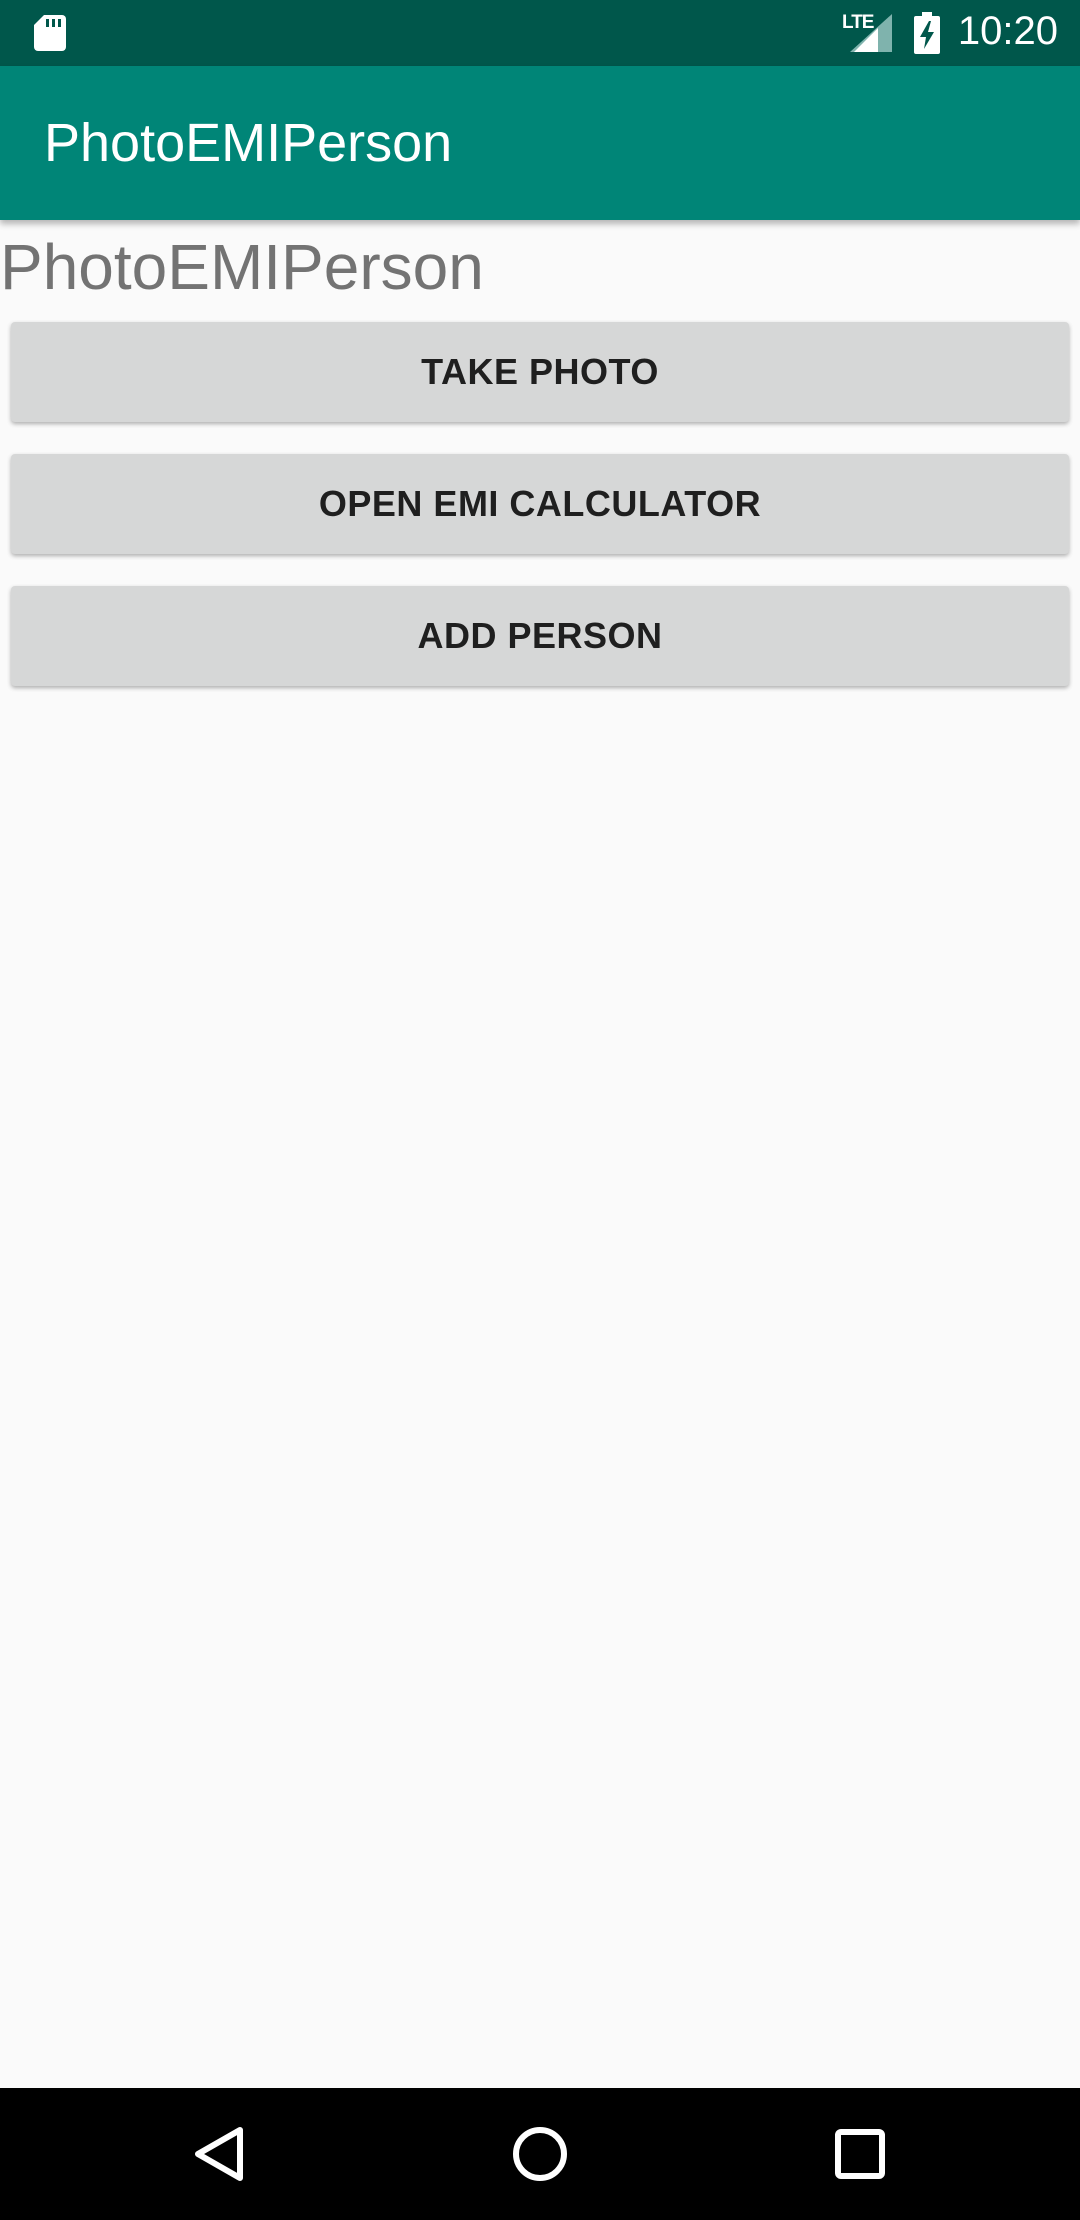  I want to click on signal-icon, so click(871, 33).